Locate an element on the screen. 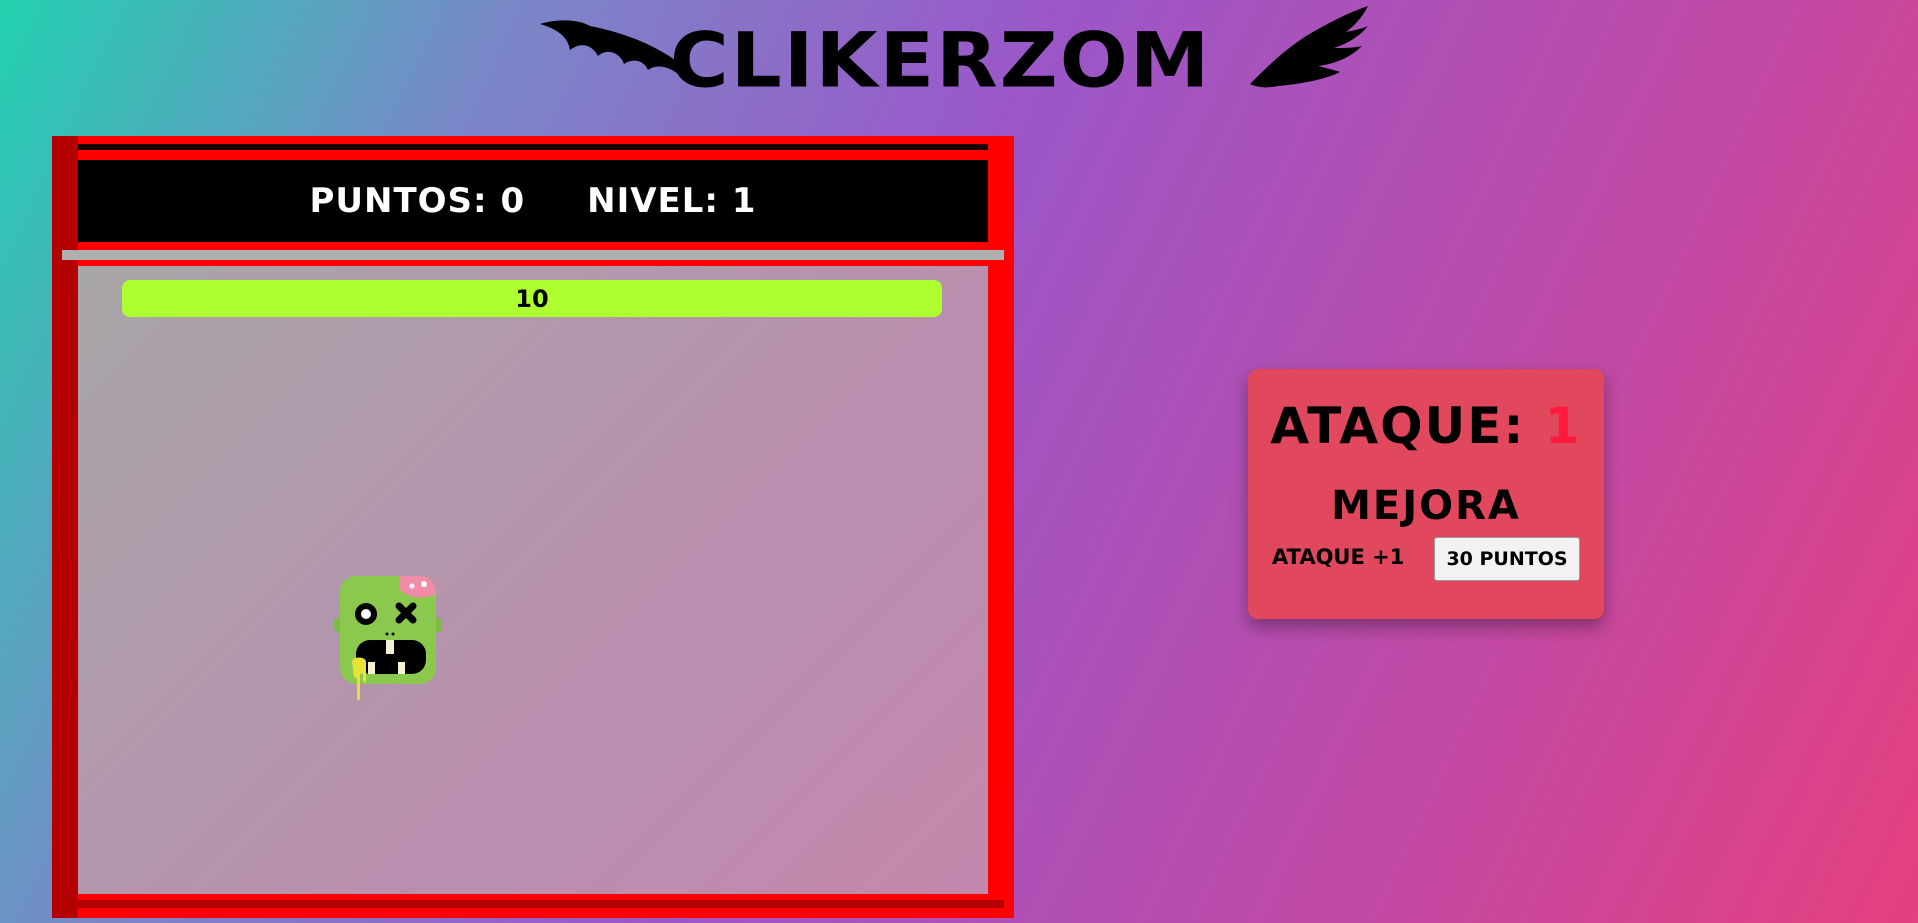  level-display: NIVEL: 1 is located at coordinates (672, 201).